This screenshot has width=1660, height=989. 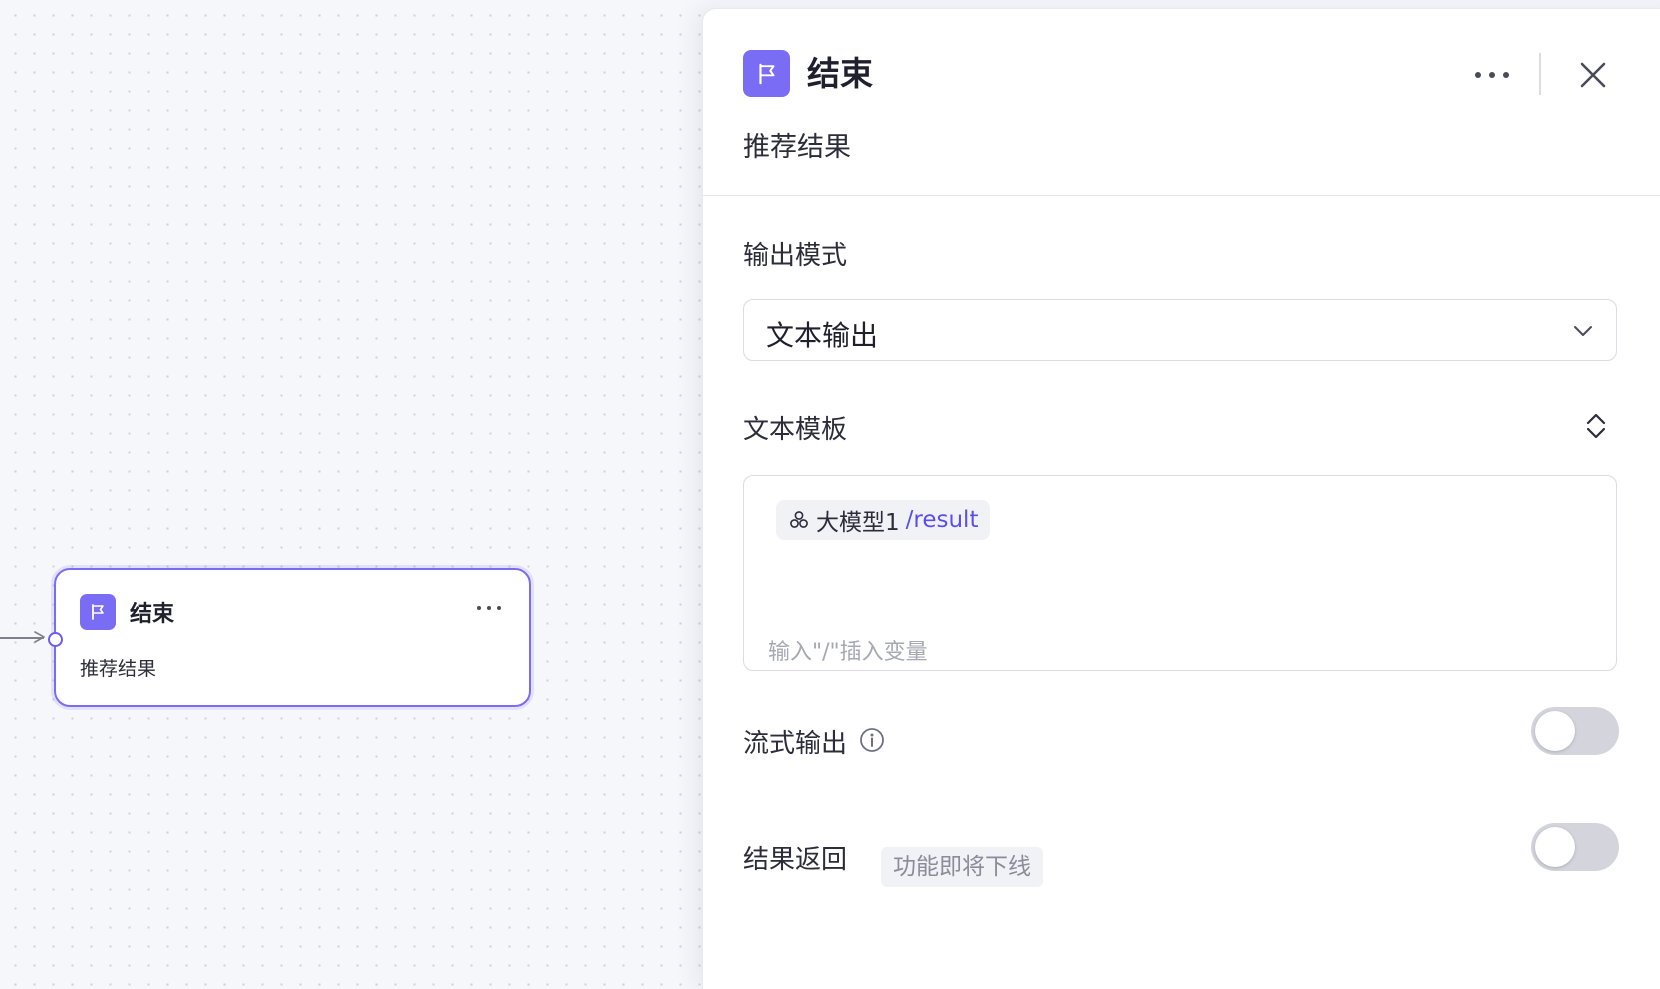 What do you see at coordinates (127, 612) in the screenshot?
I see `node-header: 结束` at bounding box center [127, 612].